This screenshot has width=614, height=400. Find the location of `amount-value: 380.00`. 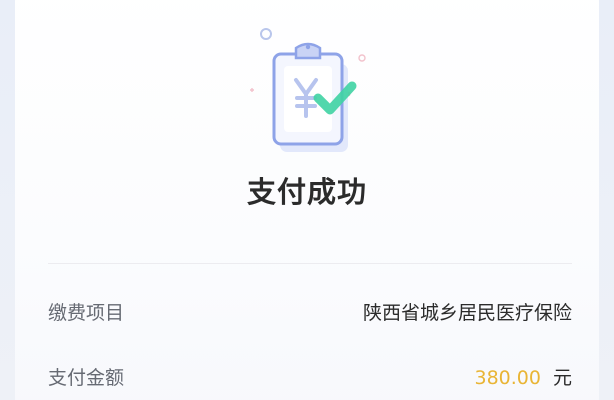

amount-value: 380.00 is located at coordinates (507, 378).